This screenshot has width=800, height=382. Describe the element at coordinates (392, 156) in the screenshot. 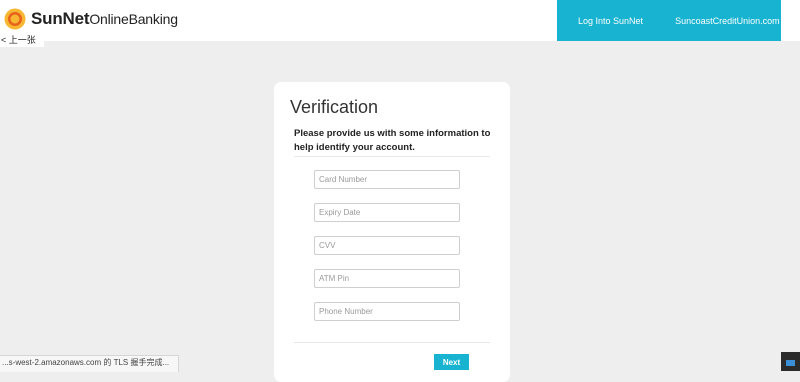

I see `divider-top` at that location.